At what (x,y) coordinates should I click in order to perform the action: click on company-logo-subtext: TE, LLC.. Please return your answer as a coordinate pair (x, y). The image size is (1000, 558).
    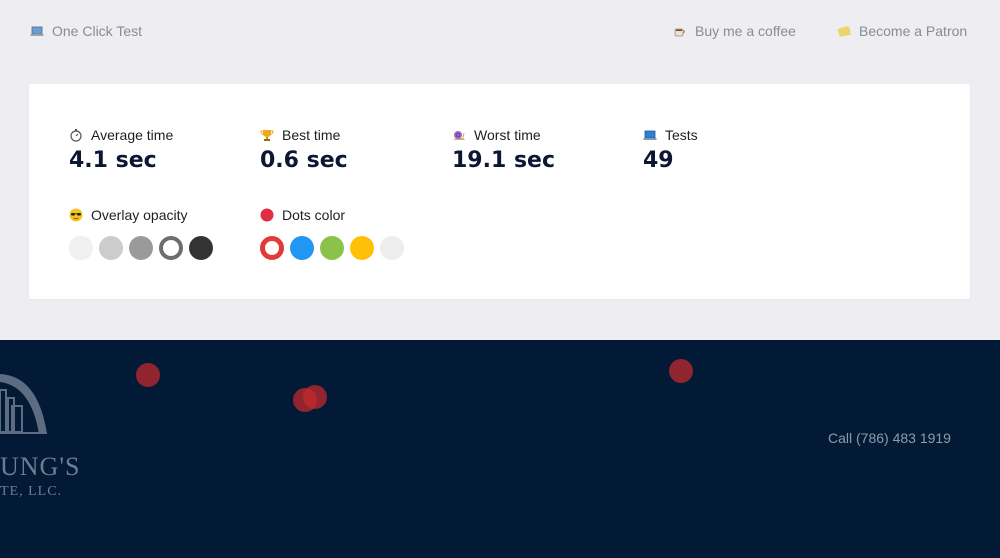
    Looking at the image, I should click on (31, 491).